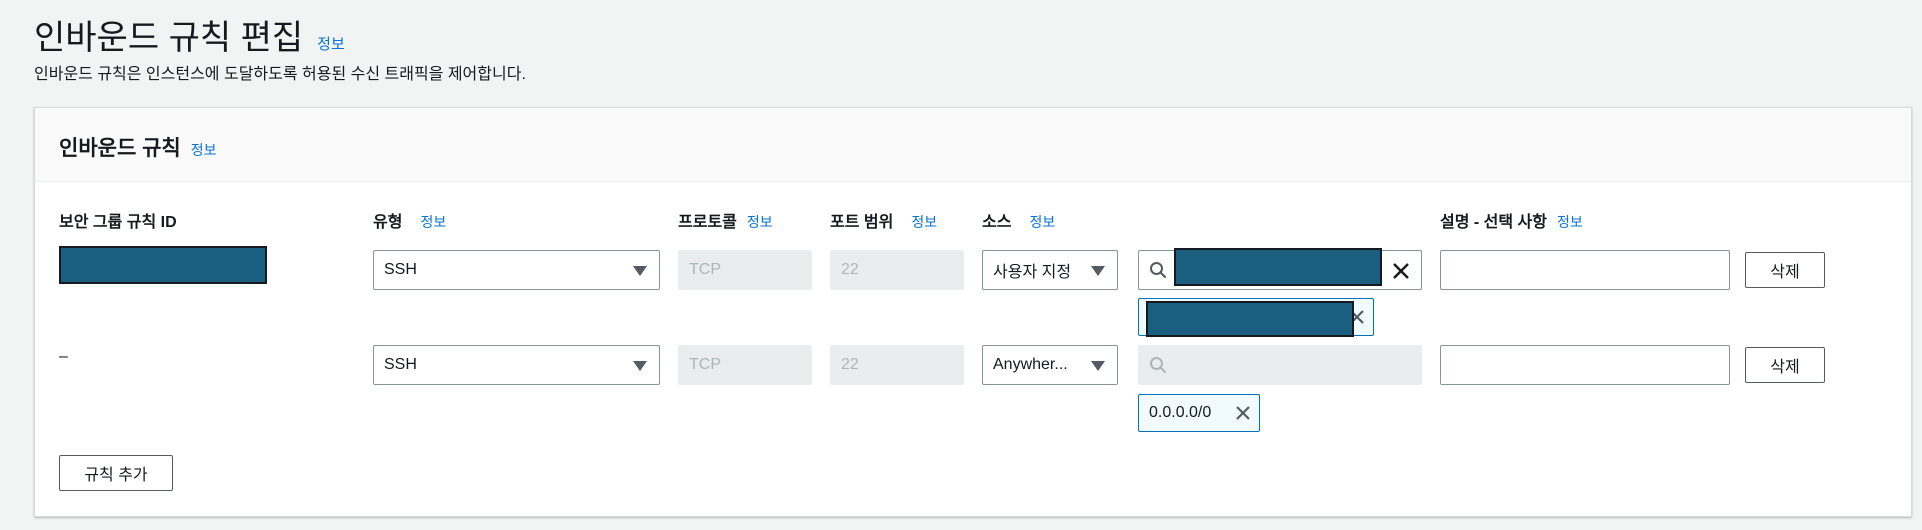 The width and height of the screenshot is (1922, 530). I want to click on source-search-input, so click(1280, 365).